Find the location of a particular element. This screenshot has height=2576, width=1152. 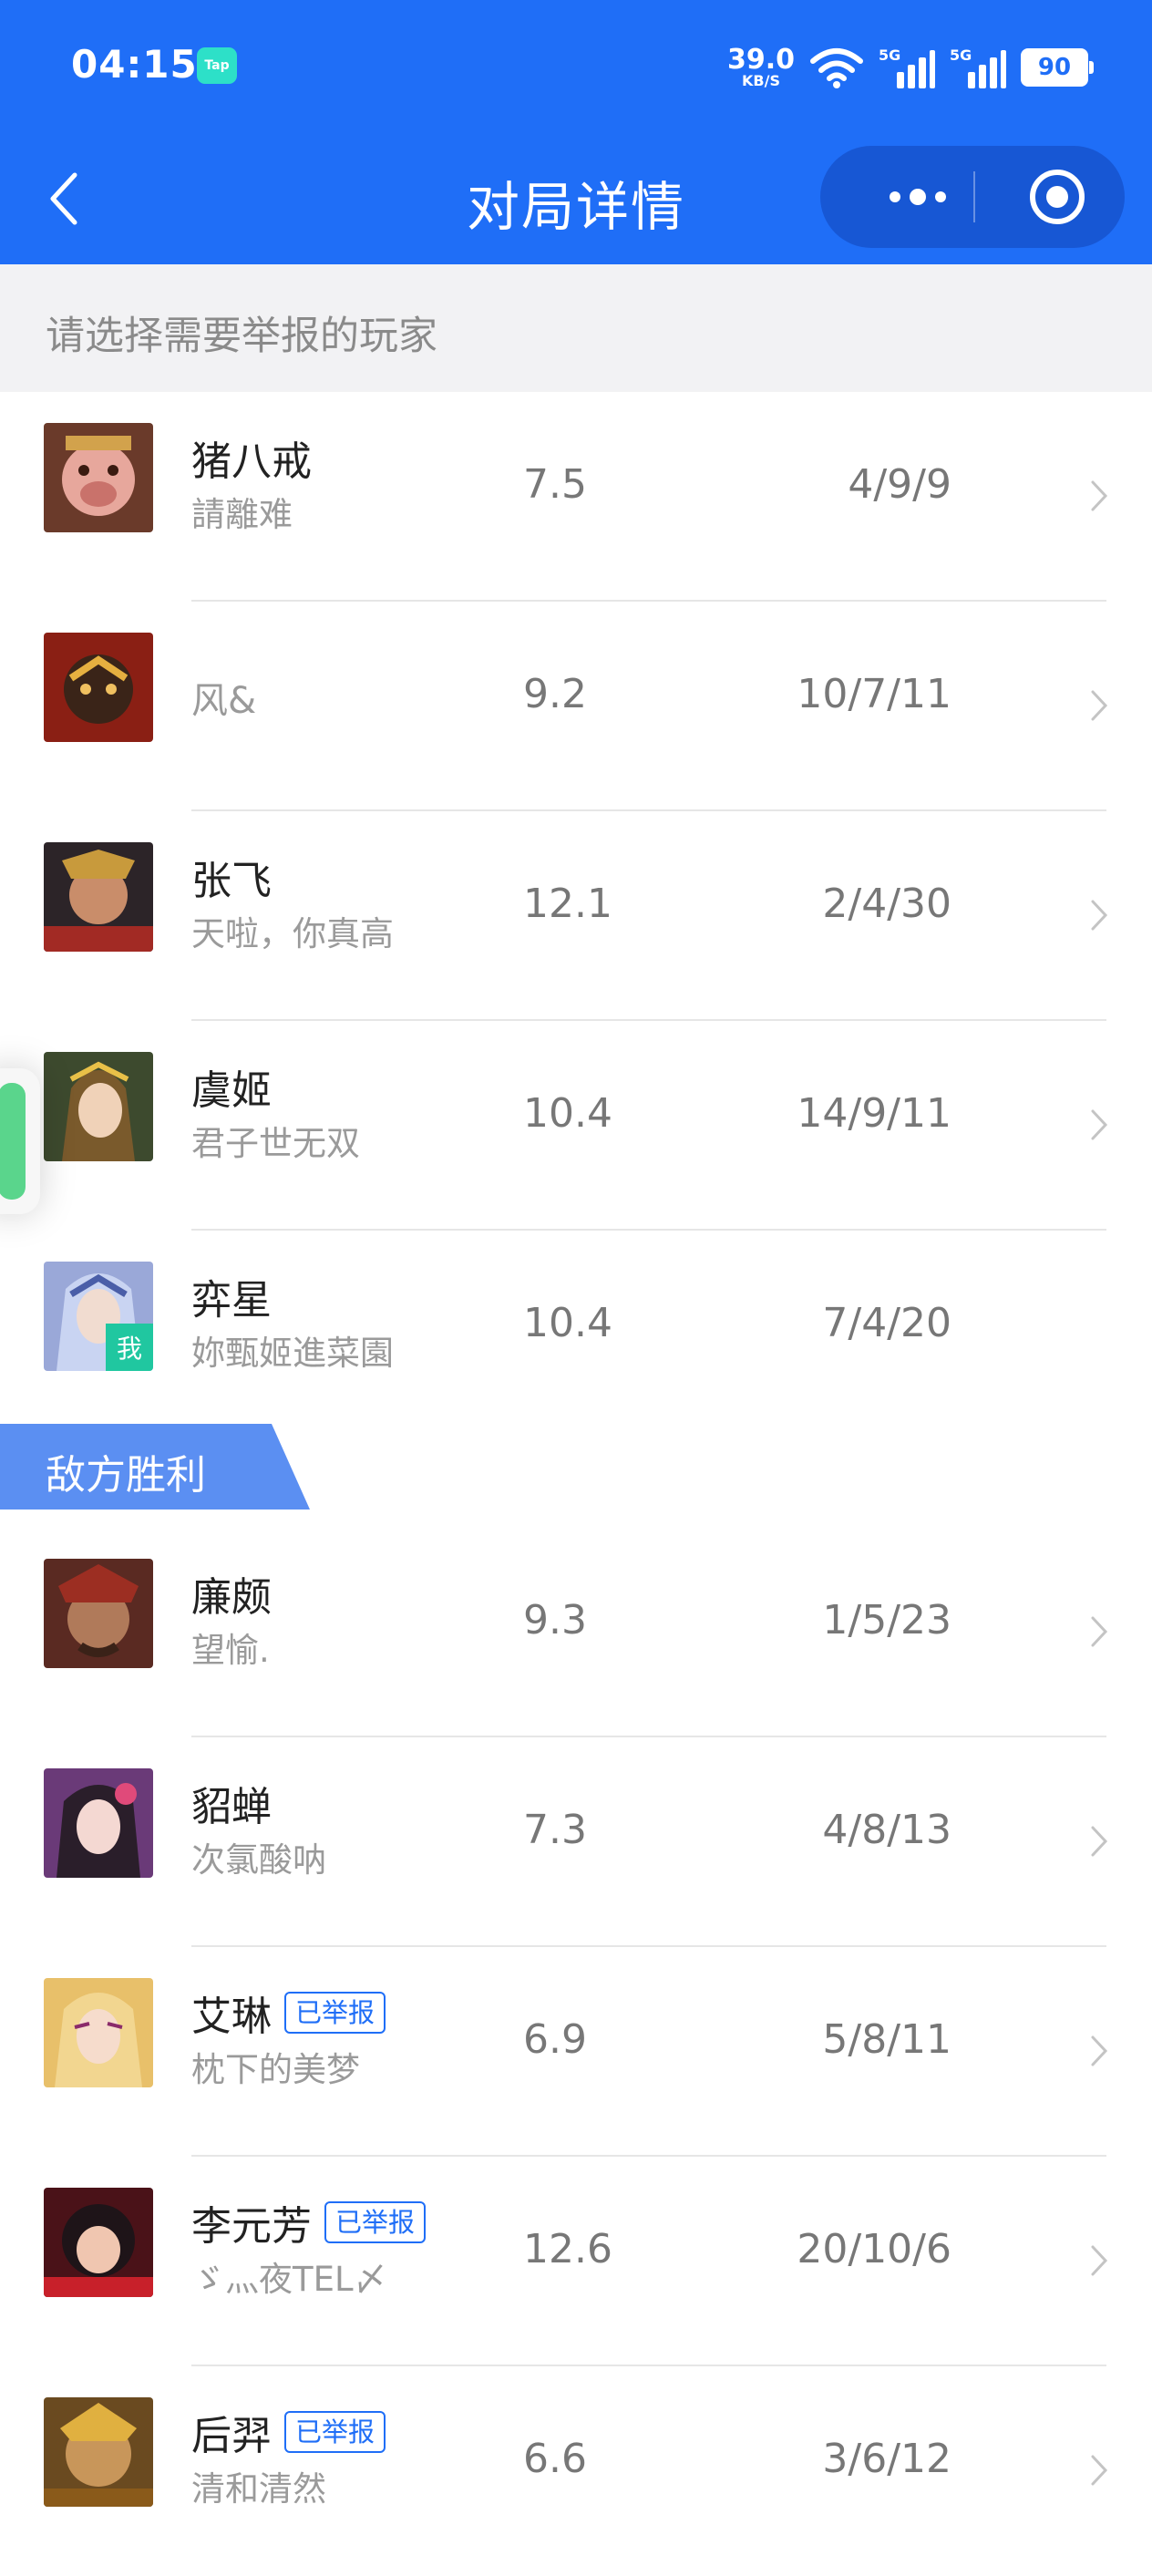

hero-name-text: 艾琳 is located at coordinates (231, 2017).